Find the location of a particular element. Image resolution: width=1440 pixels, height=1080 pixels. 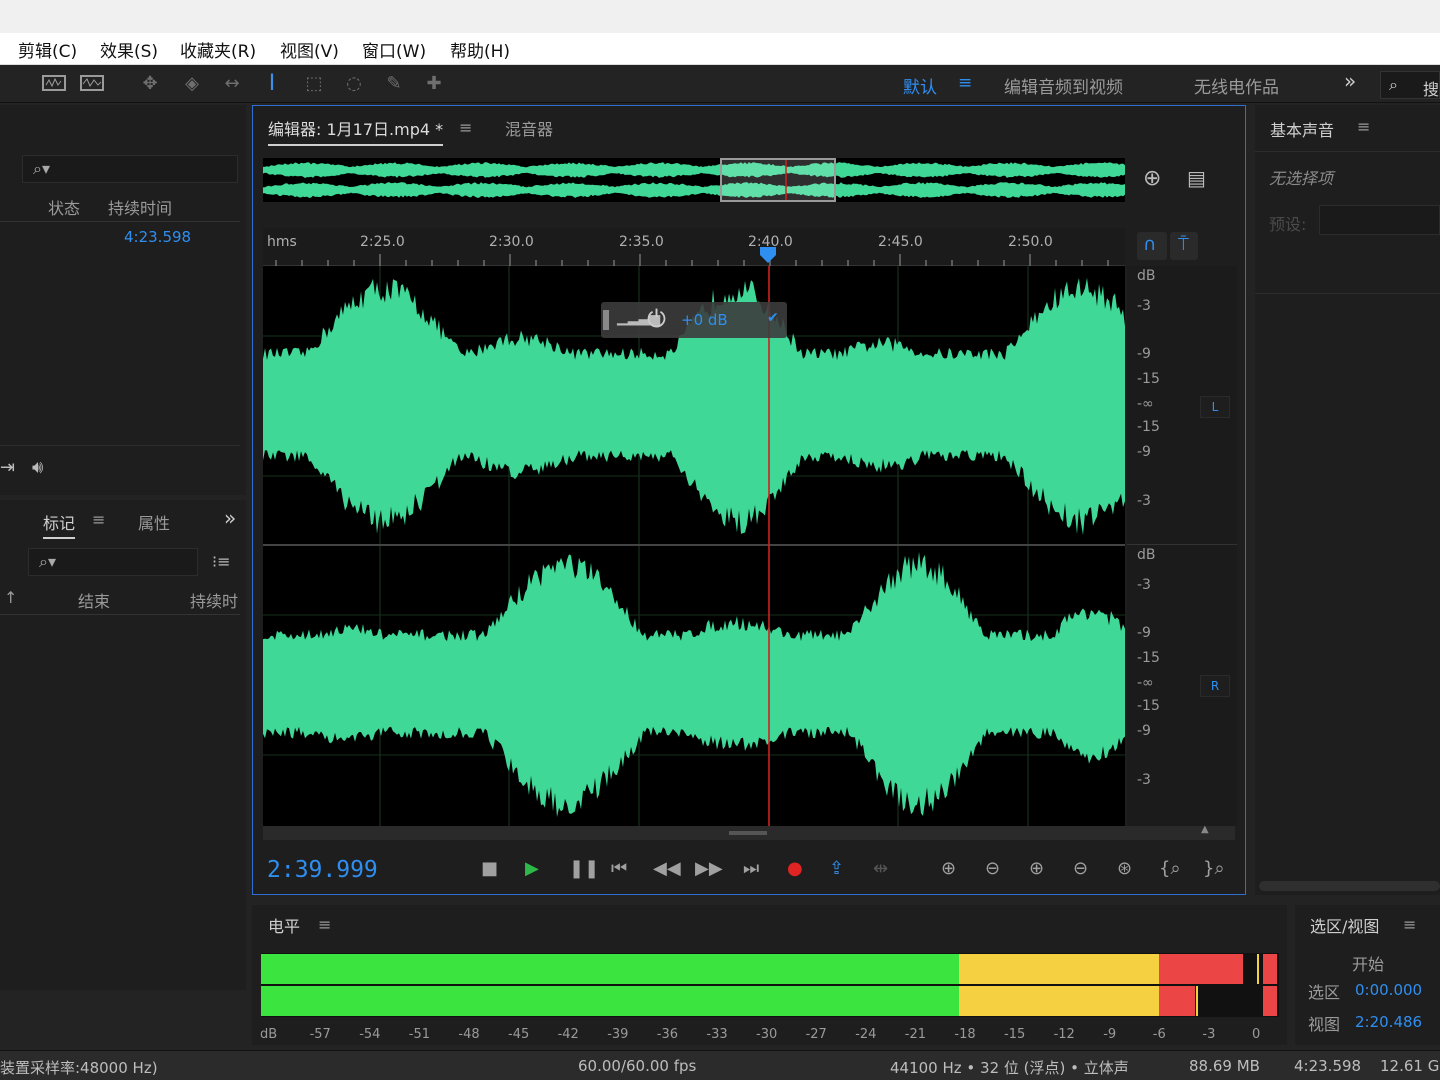

fast-forward-icon: ▶▶ is located at coordinates (709, 868).